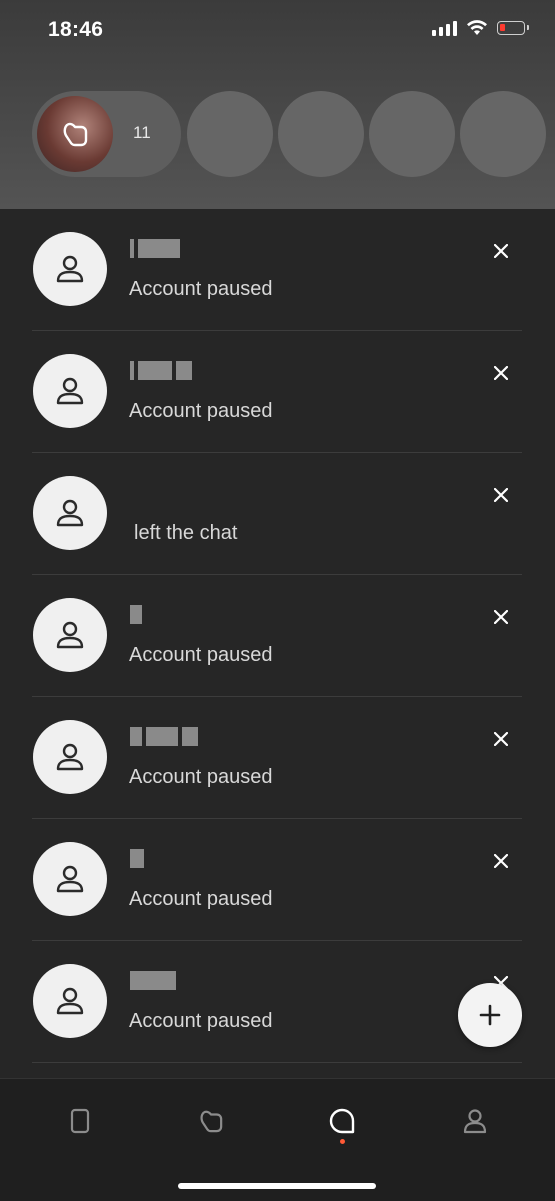 The height and width of the screenshot is (1201, 555). What do you see at coordinates (277, 1186) in the screenshot?
I see `home-indicator` at bounding box center [277, 1186].